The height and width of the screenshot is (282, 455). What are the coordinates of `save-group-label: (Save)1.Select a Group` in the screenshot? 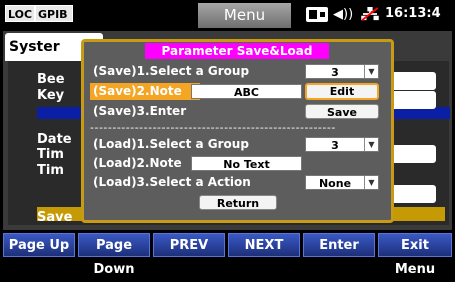 It's located at (171, 71).